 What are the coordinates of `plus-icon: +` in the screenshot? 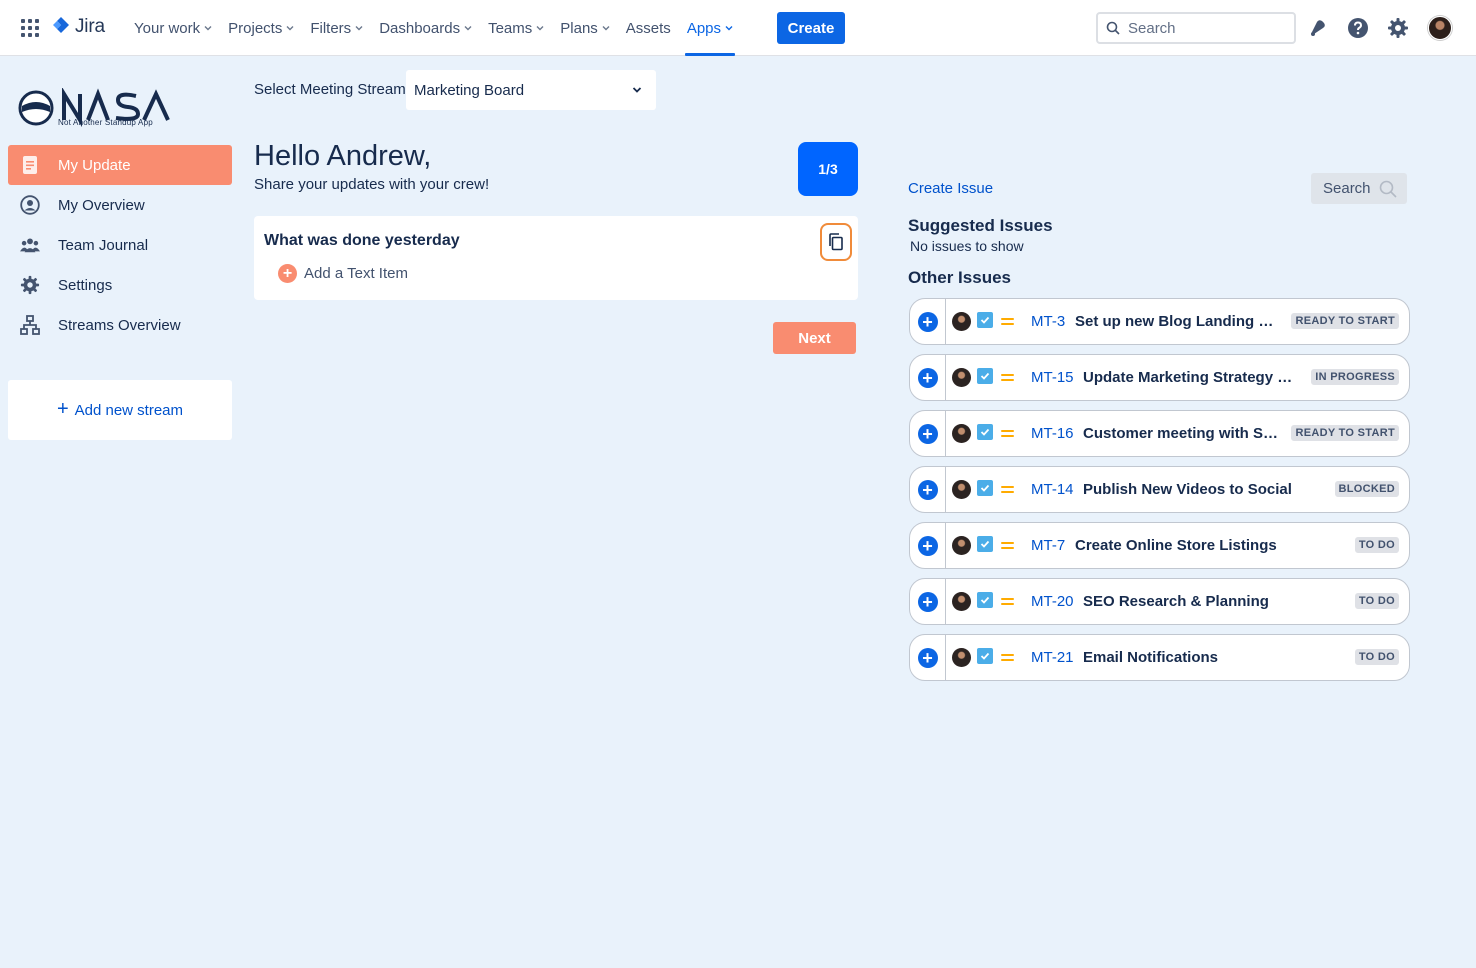 It's located at (62, 408).